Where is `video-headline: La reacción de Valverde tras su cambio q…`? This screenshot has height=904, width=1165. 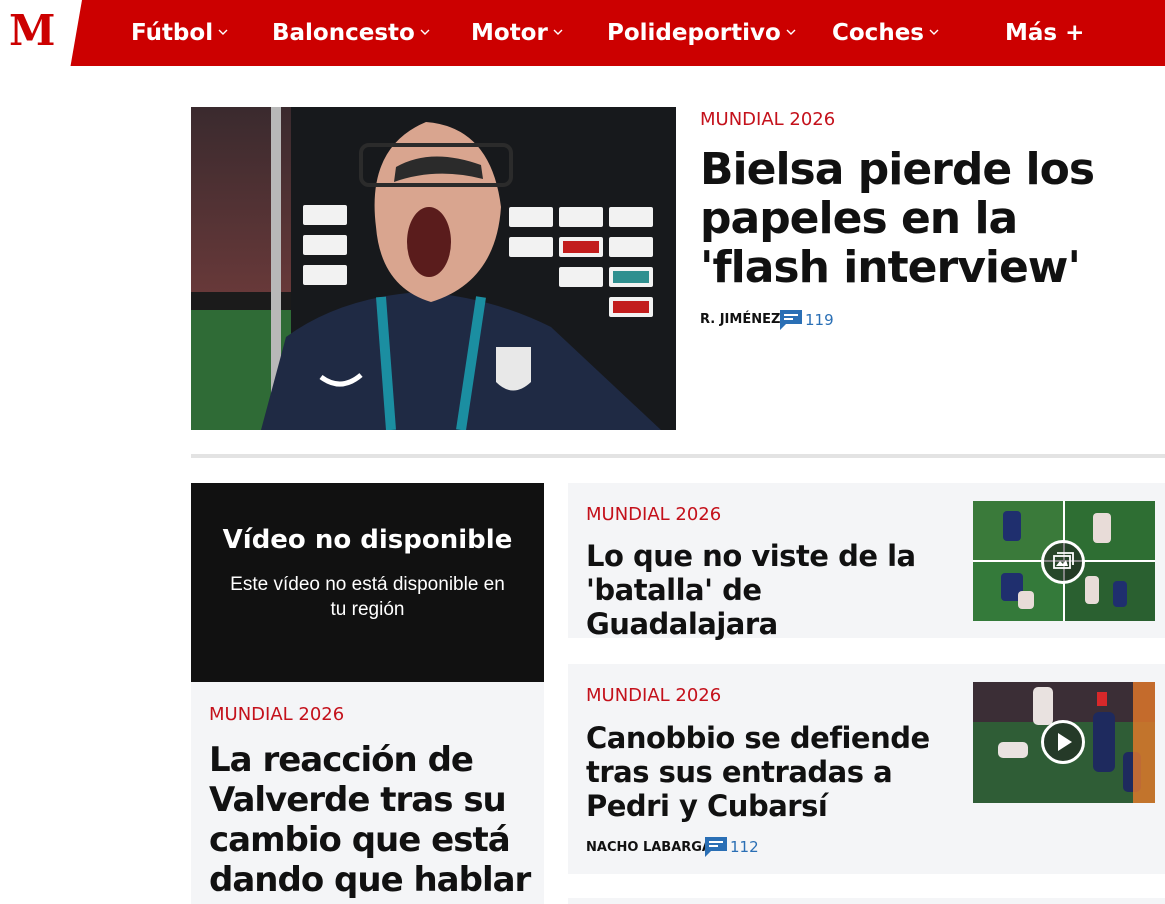 video-headline: La reacción de Valverde tras su cambio q… is located at coordinates (374, 820).